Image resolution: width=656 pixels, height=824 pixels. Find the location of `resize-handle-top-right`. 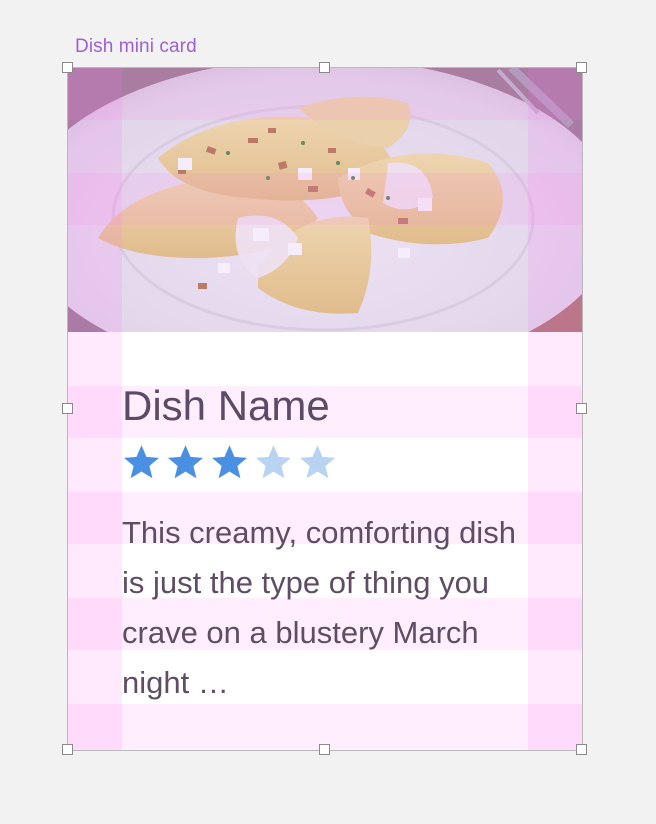

resize-handle-top-right is located at coordinates (581, 67).